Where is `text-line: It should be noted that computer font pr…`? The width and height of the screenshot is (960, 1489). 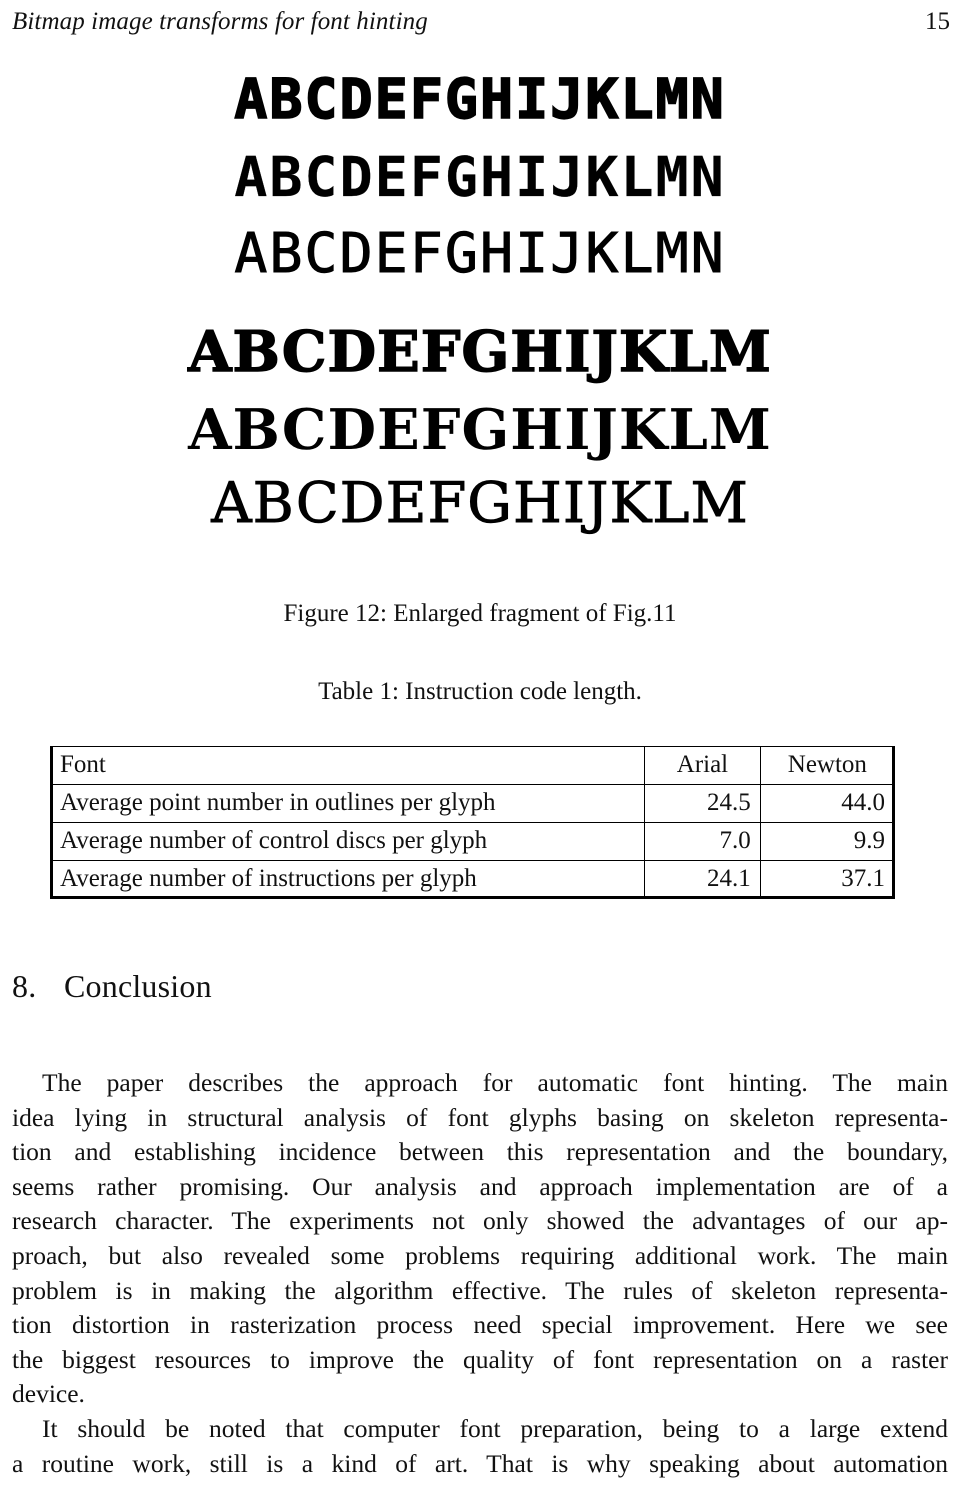 text-line: It should be noted that computer font pr… is located at coordinates (495, 1428).